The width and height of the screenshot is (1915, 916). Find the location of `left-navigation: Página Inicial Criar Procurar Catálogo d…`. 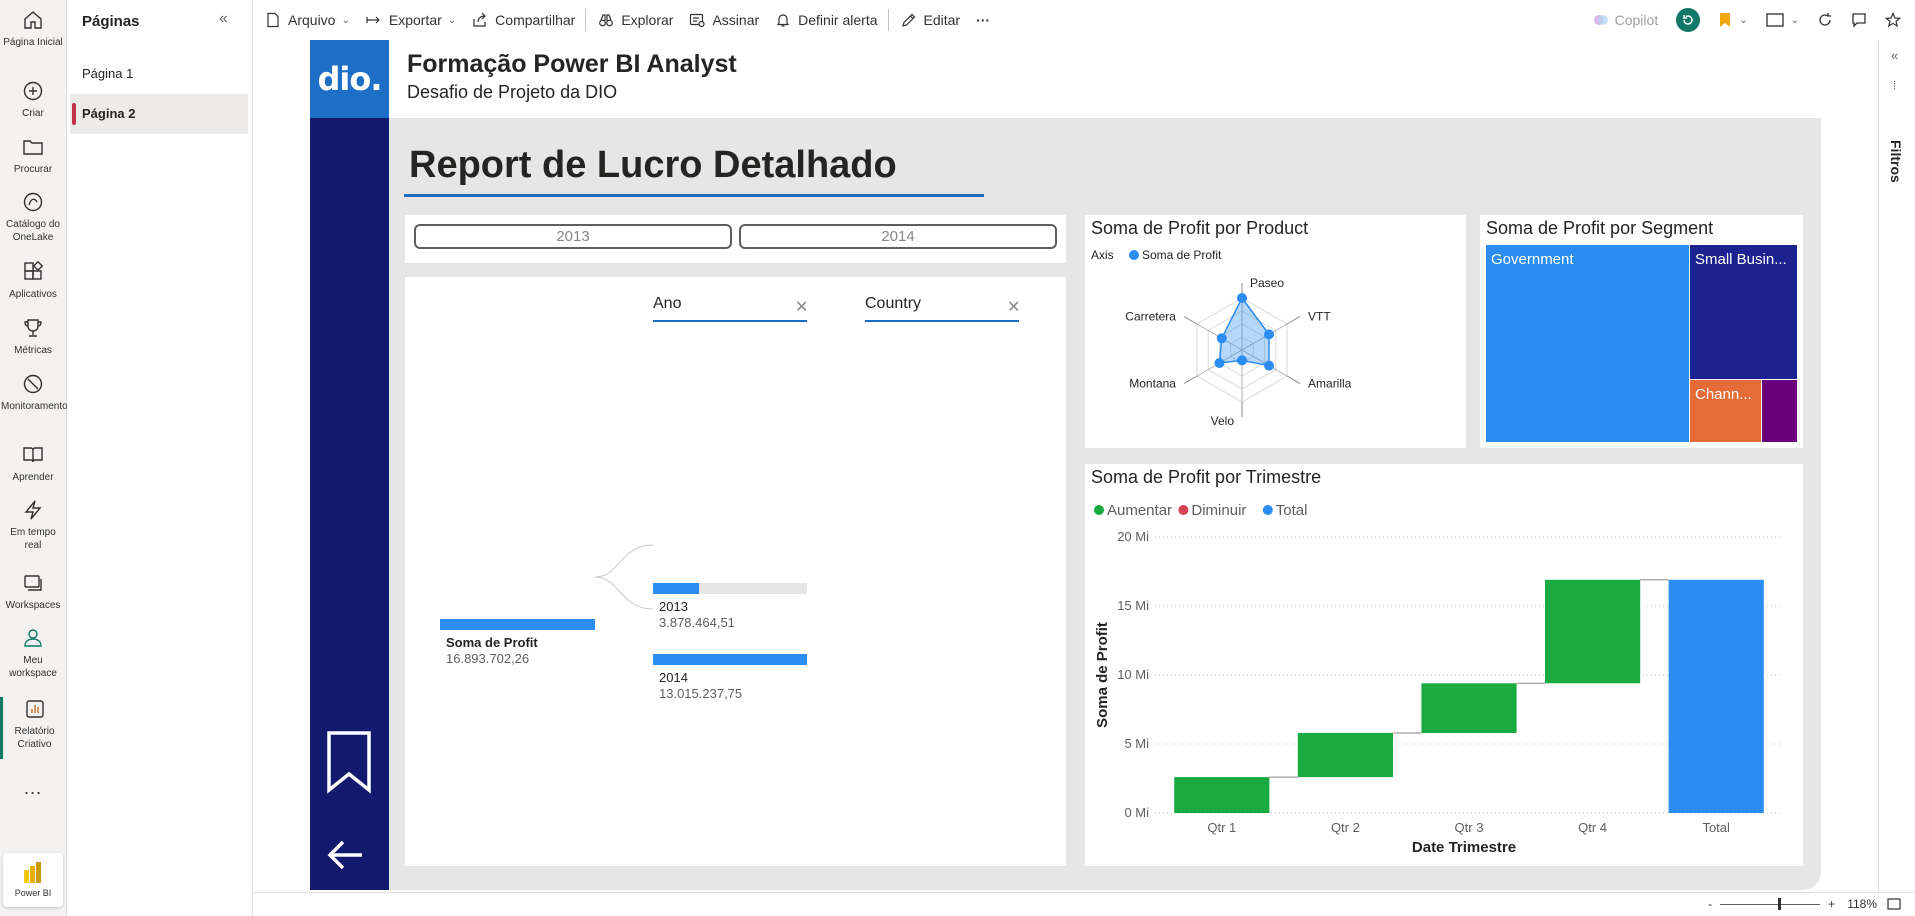

left-navigation: Página Inicial Criar Procurar Catálogo d… is located at coordinates (34, 458).